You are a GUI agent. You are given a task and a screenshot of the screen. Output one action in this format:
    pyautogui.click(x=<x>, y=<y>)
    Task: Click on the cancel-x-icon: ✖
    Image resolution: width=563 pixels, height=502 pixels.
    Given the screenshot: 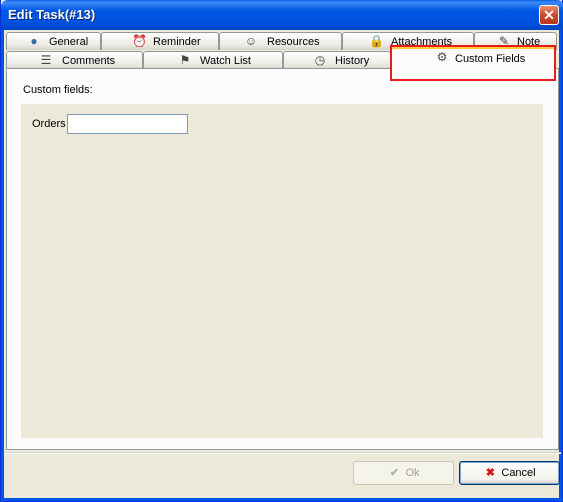 What is the action you would take?
    pyautogui.click(x=490, y=473)
    